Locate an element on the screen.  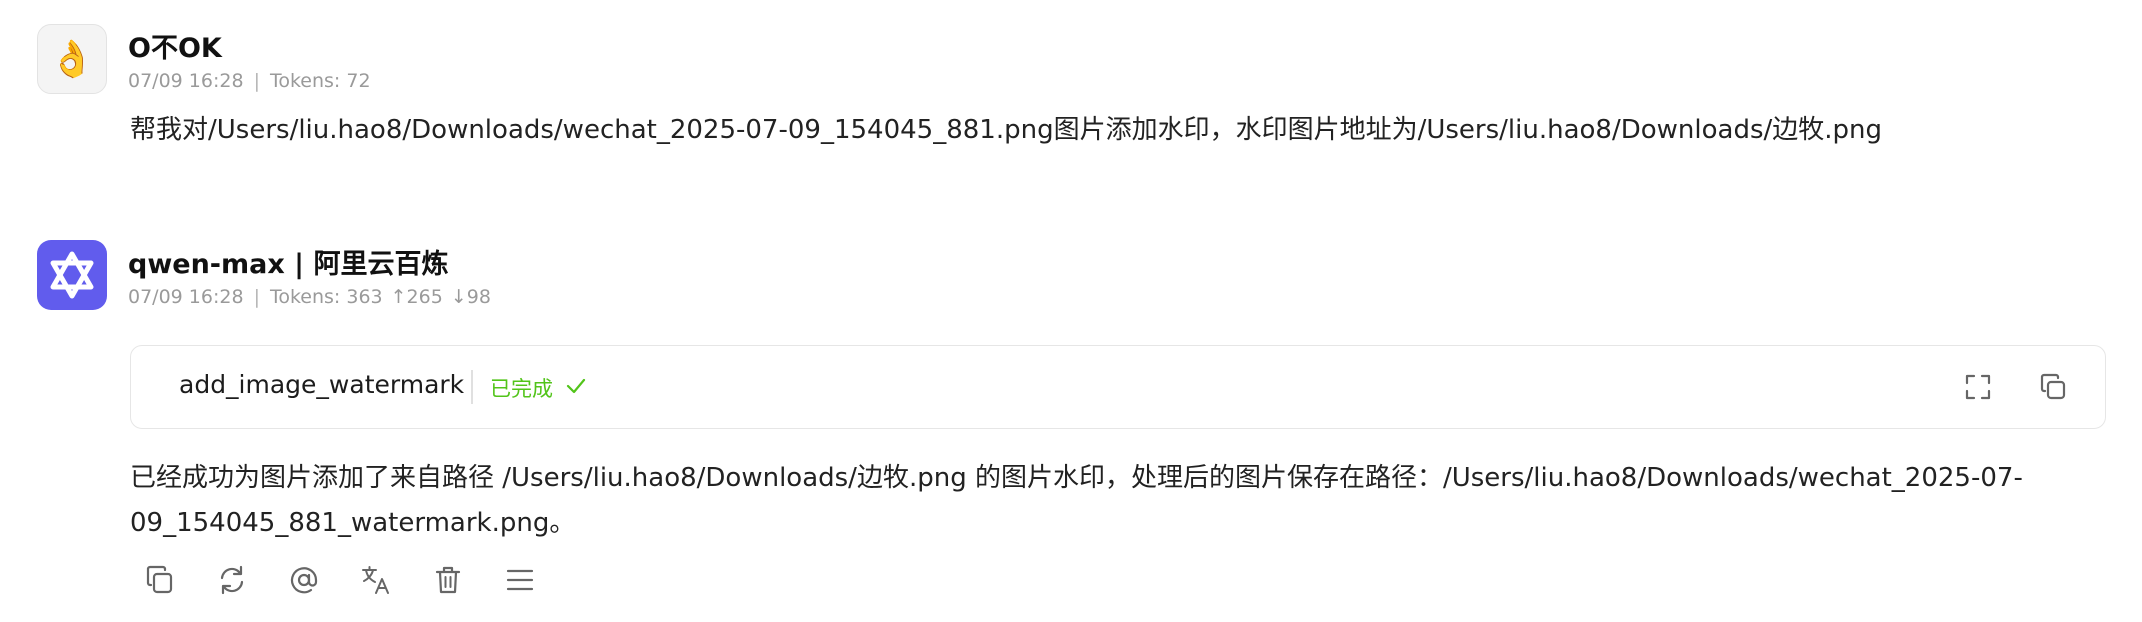
user-message-time: 07/09 16:28 is located at coordinates (186, 81).